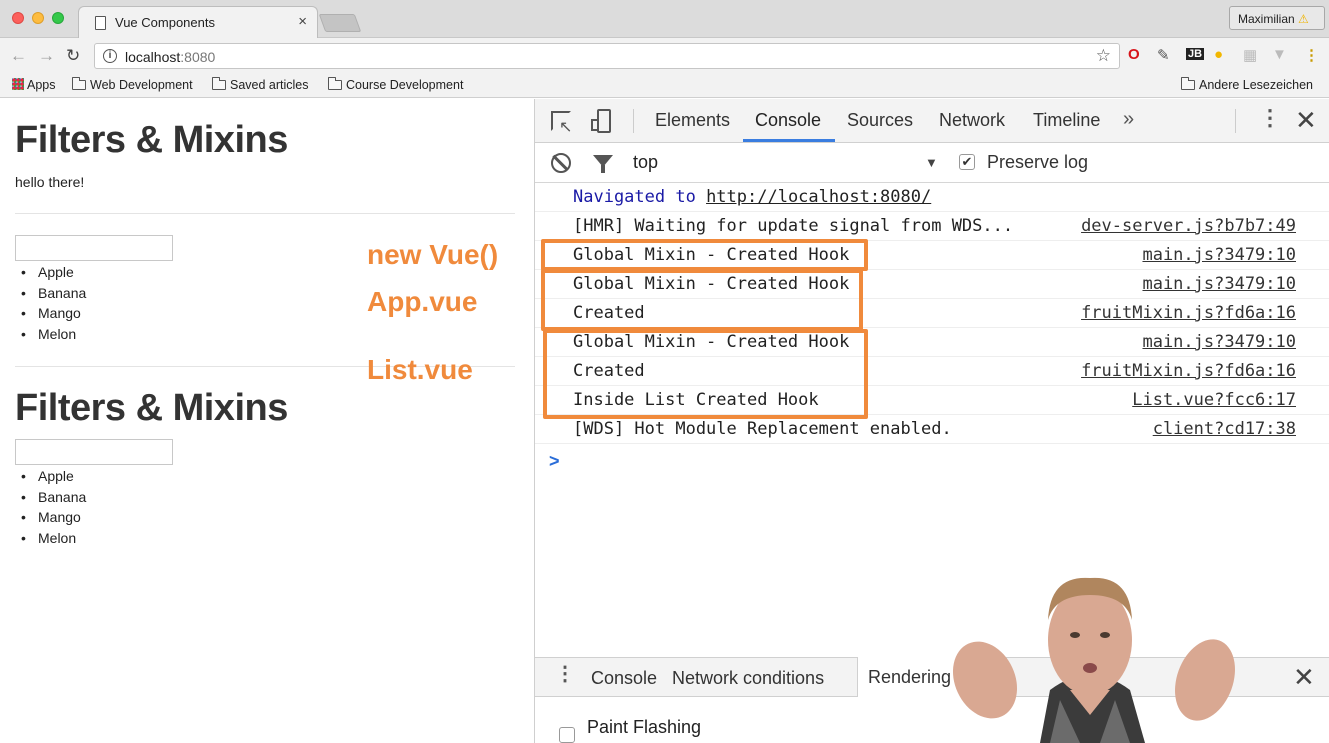 This screenshot has height=743, width=1329. I want to click on console-prompt: >, so click(554, 461).